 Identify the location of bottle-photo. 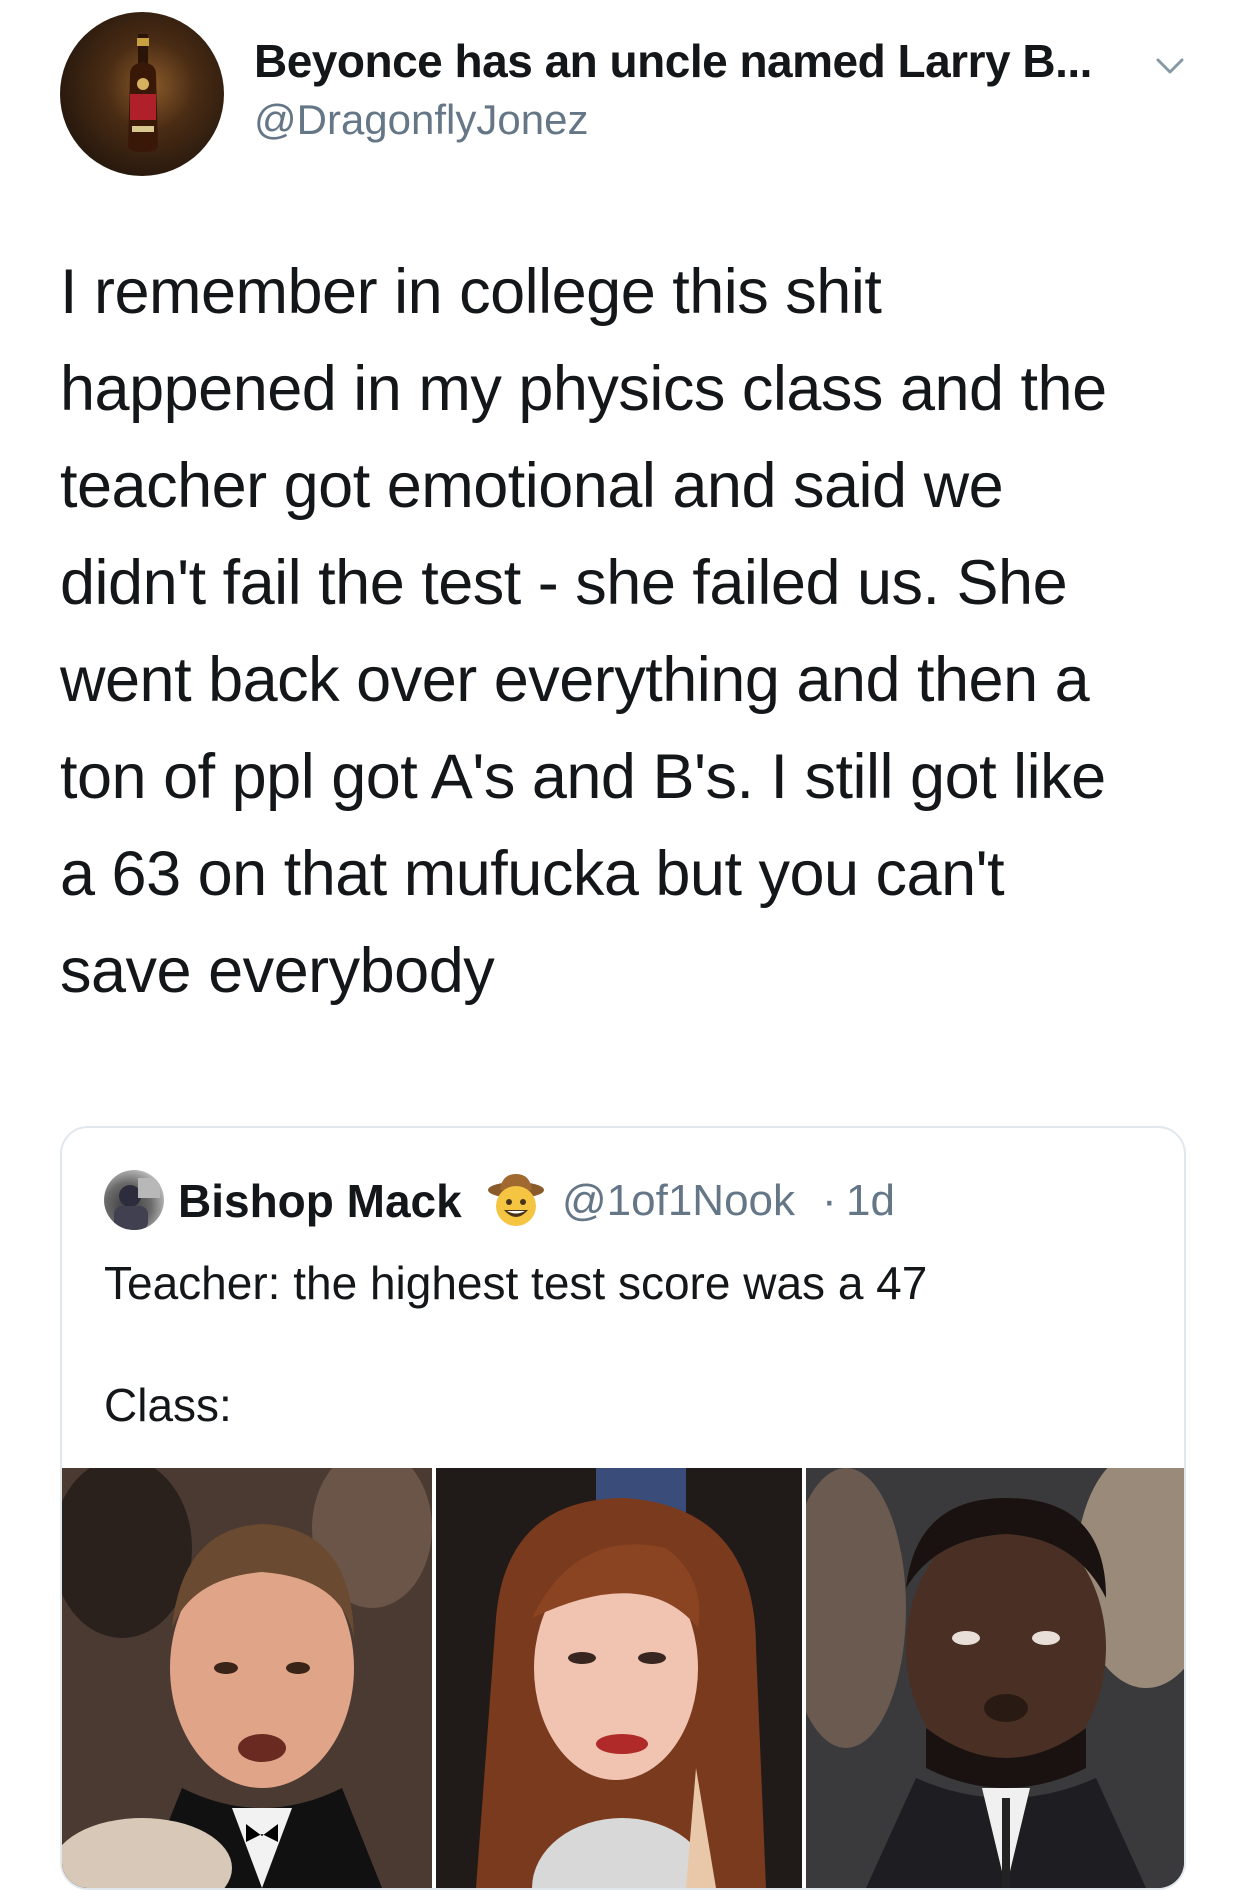
(143, 93).